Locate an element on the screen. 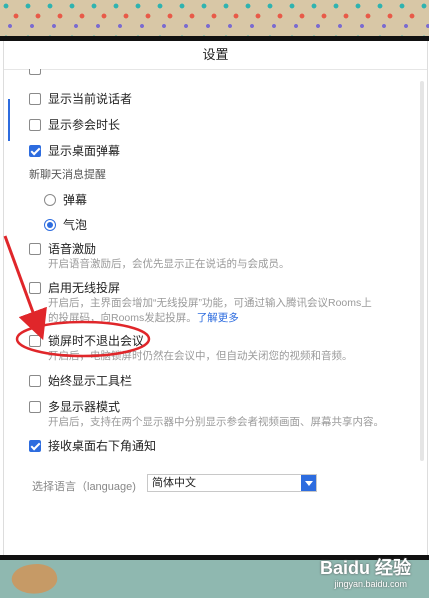 Image resolution: width=429 pixels, height=598 pixels. window-title: 设置 is located at coordinates (215, 55).